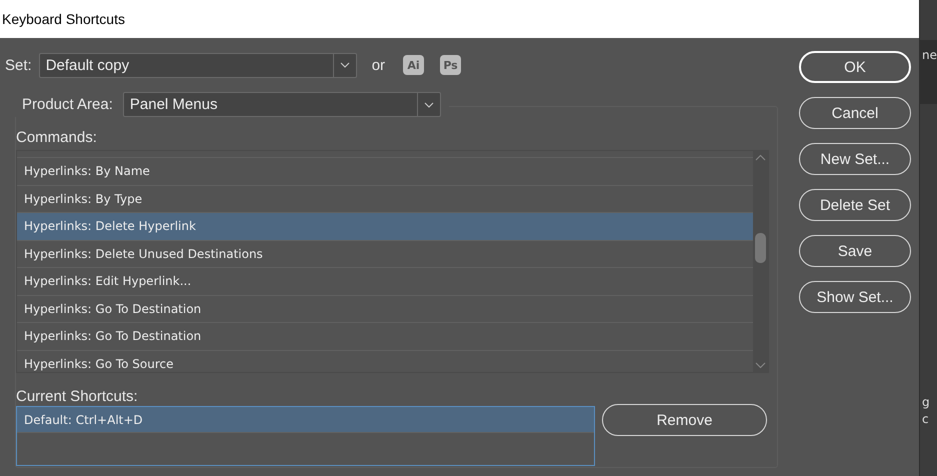 This screenshot has width=937, height=476. I want to click on product-area-label: Product Area:, so click(67, 104).